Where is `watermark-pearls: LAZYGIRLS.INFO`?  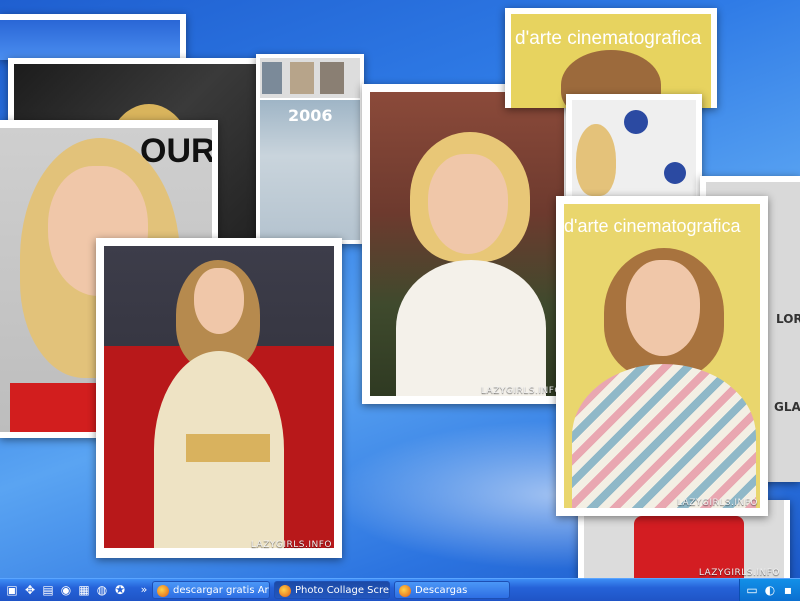
watermark-pearls: LAZYGIRLS.INFO is located at coordinates (521, 391).